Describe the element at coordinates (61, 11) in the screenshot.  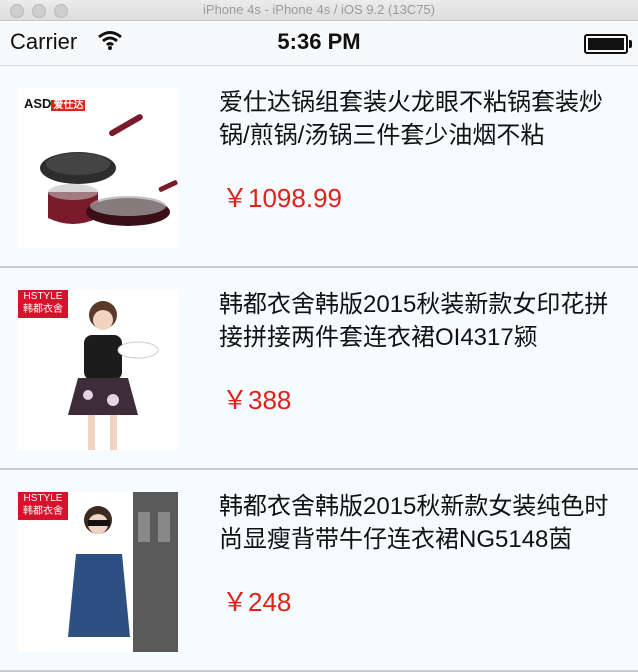
I see `zoom-window-button` at that location.